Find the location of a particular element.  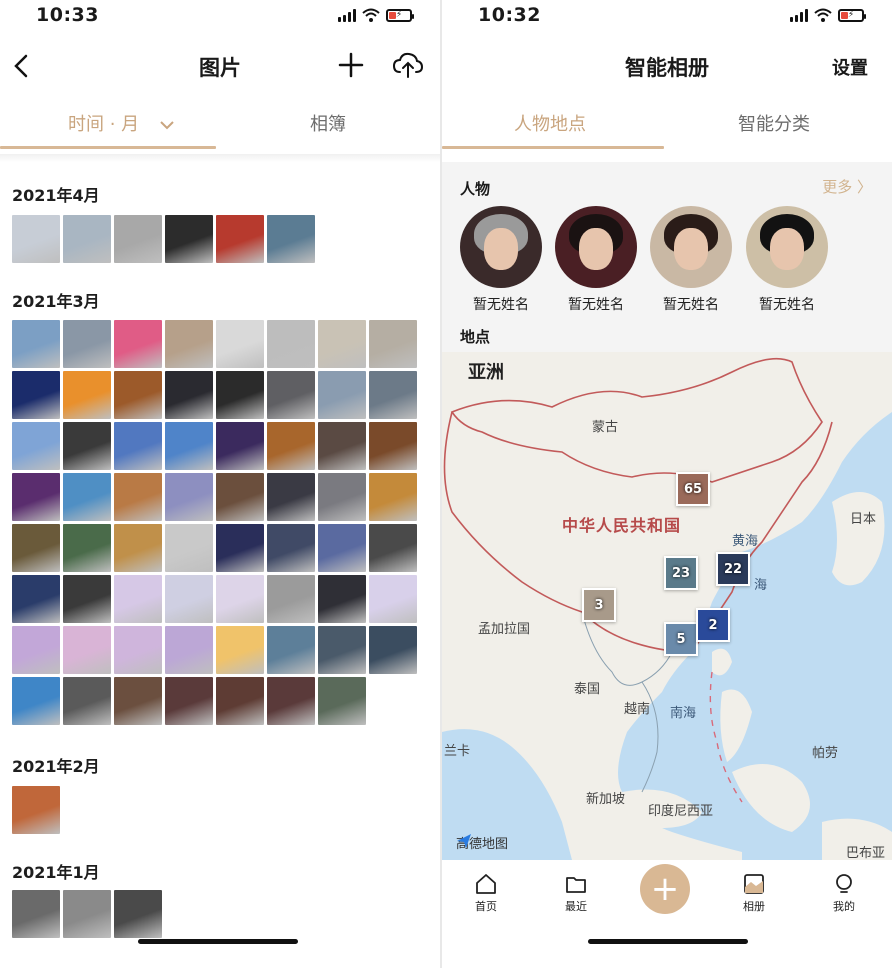

tab-time-month: 时间 · 月 is located at coordinates (121, 123).